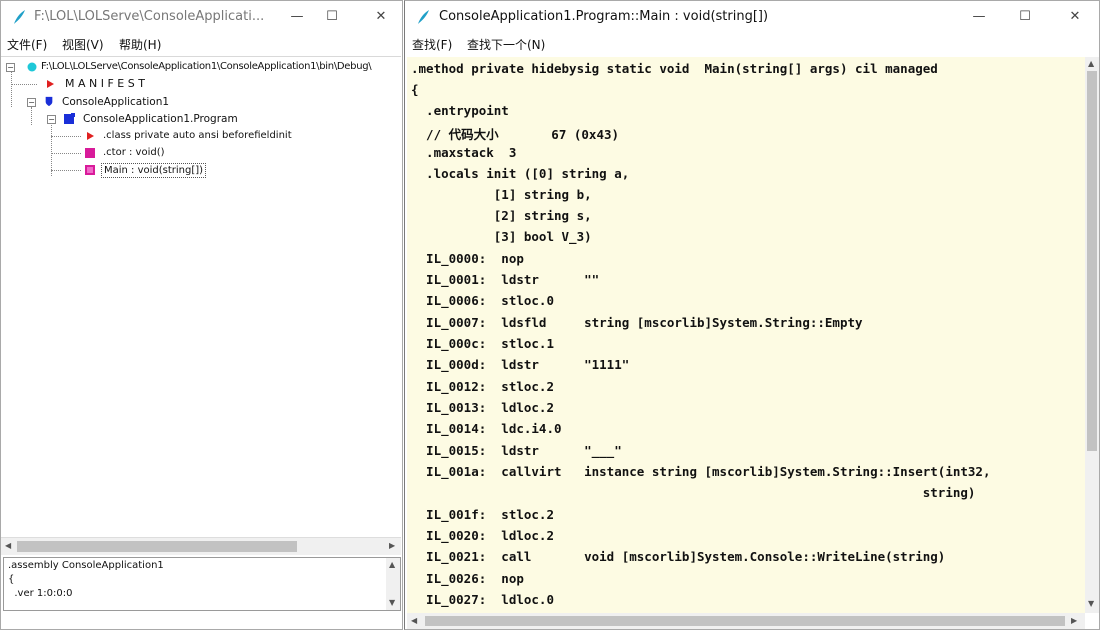  What do you see at coordinates (393, 584) in the screenshot?
I see `info-vertical-scrollbar: ▲ ▼` at bounding box center [393, 584].